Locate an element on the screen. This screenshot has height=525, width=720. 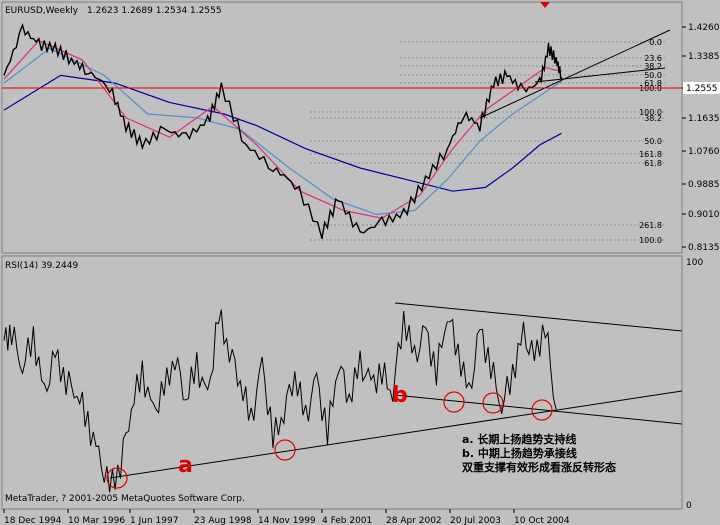
fib-lower-label: 61.8 is located at coordinates (653, 163).